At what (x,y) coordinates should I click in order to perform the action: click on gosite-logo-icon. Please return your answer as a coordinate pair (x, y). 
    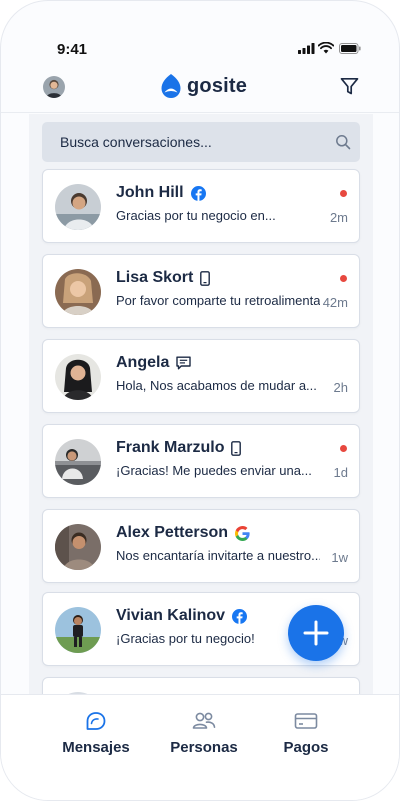
    Looking at the image, I should click on (171, 86).